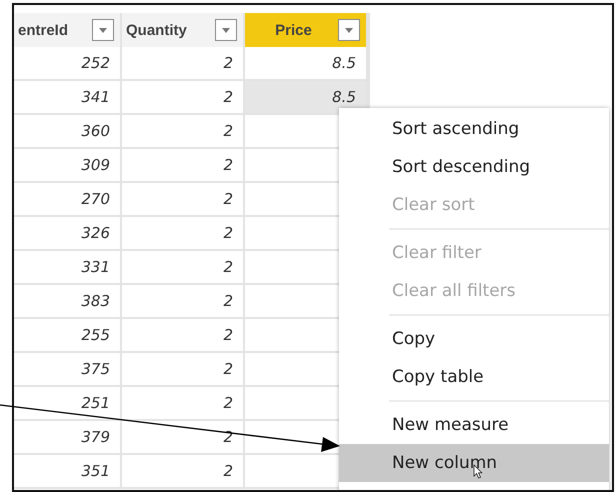  I want to click on cell-value: 331, so click(95, 267).